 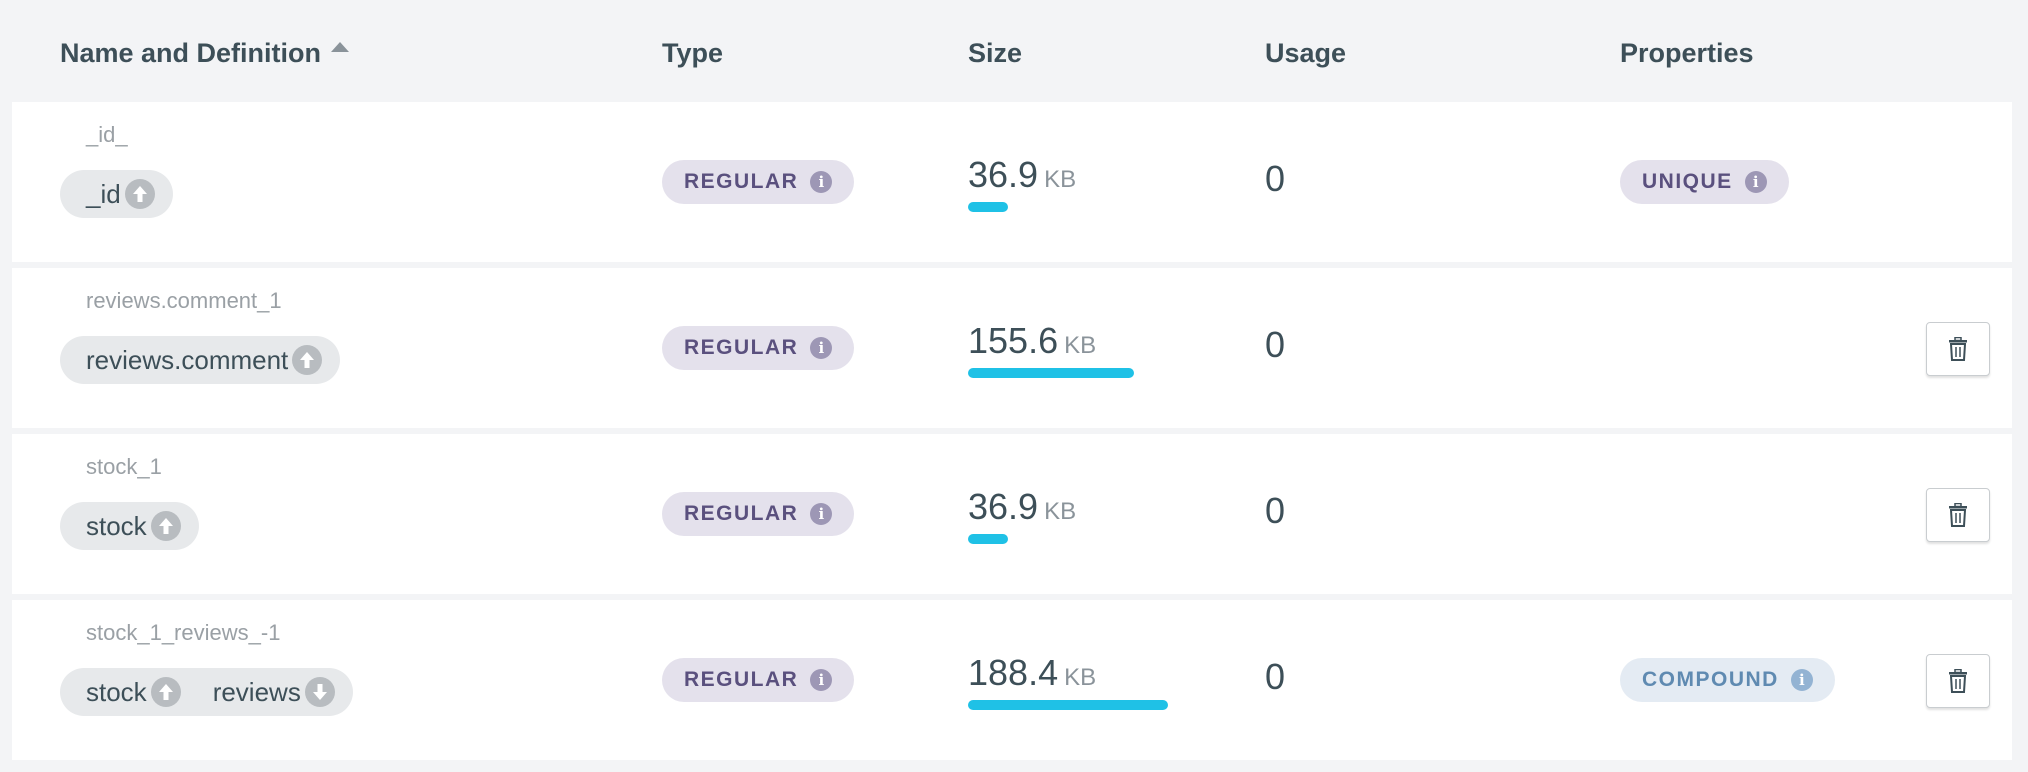 I want to click on column-header-type: Type, so click(x=692, y=53).